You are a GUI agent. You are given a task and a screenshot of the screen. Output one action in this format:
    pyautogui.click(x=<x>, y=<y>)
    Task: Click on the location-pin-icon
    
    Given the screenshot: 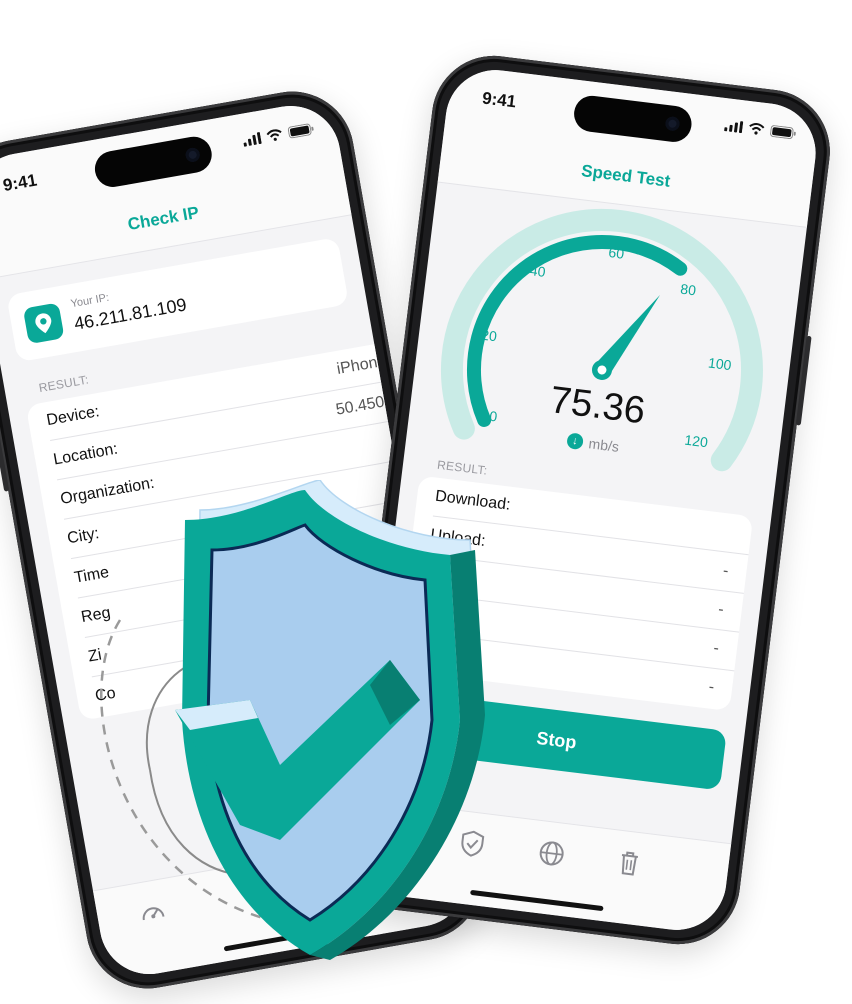 What is the action you would take?
    pyautogui.click(x=43, y=323)
    